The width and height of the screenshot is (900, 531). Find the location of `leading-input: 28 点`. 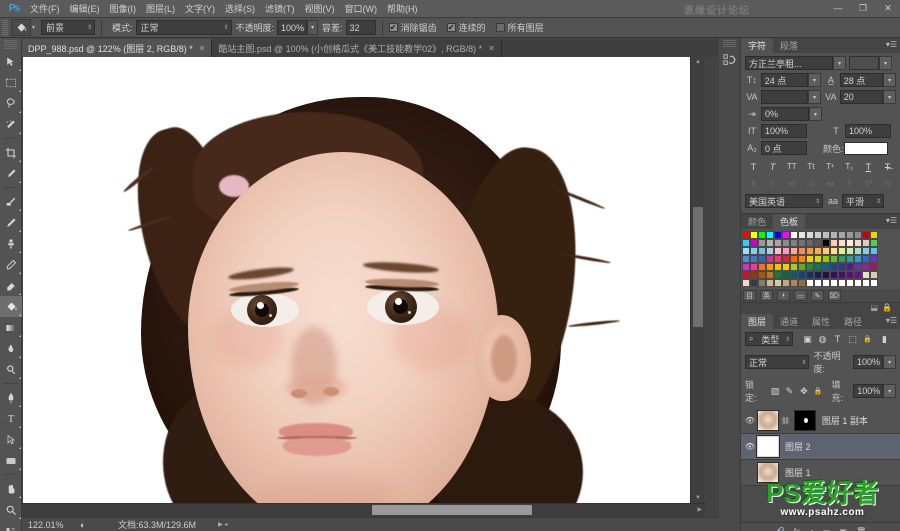

leading-input: 28 点 is located at coordinates (861, 80).